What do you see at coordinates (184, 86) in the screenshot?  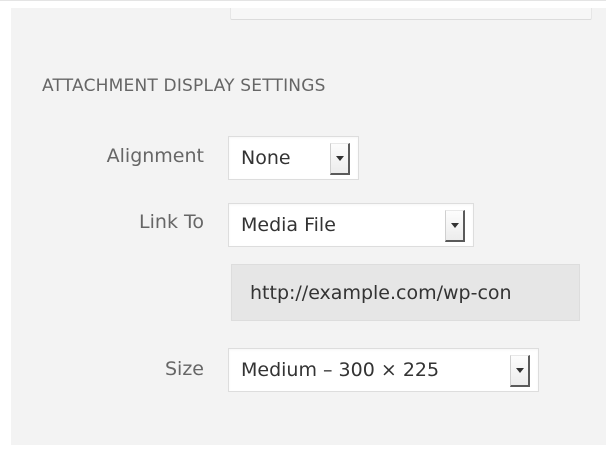 I see `section-title: ATTACHMENT DISPLAY SETTINGS` at bounding box center [184, 86].